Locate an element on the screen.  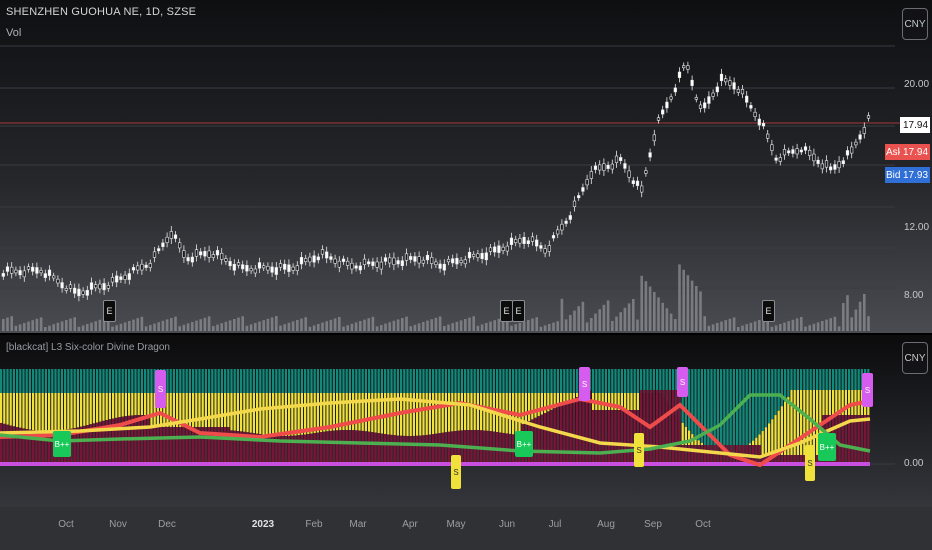
time-label: Oct is located at coordinates (66, 524).